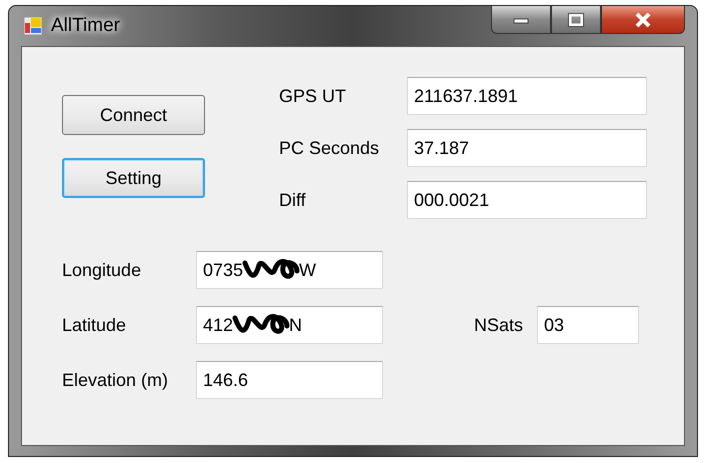 This screenshot has width=706, height=463. I want to click on app-icon, so click(33, 26).